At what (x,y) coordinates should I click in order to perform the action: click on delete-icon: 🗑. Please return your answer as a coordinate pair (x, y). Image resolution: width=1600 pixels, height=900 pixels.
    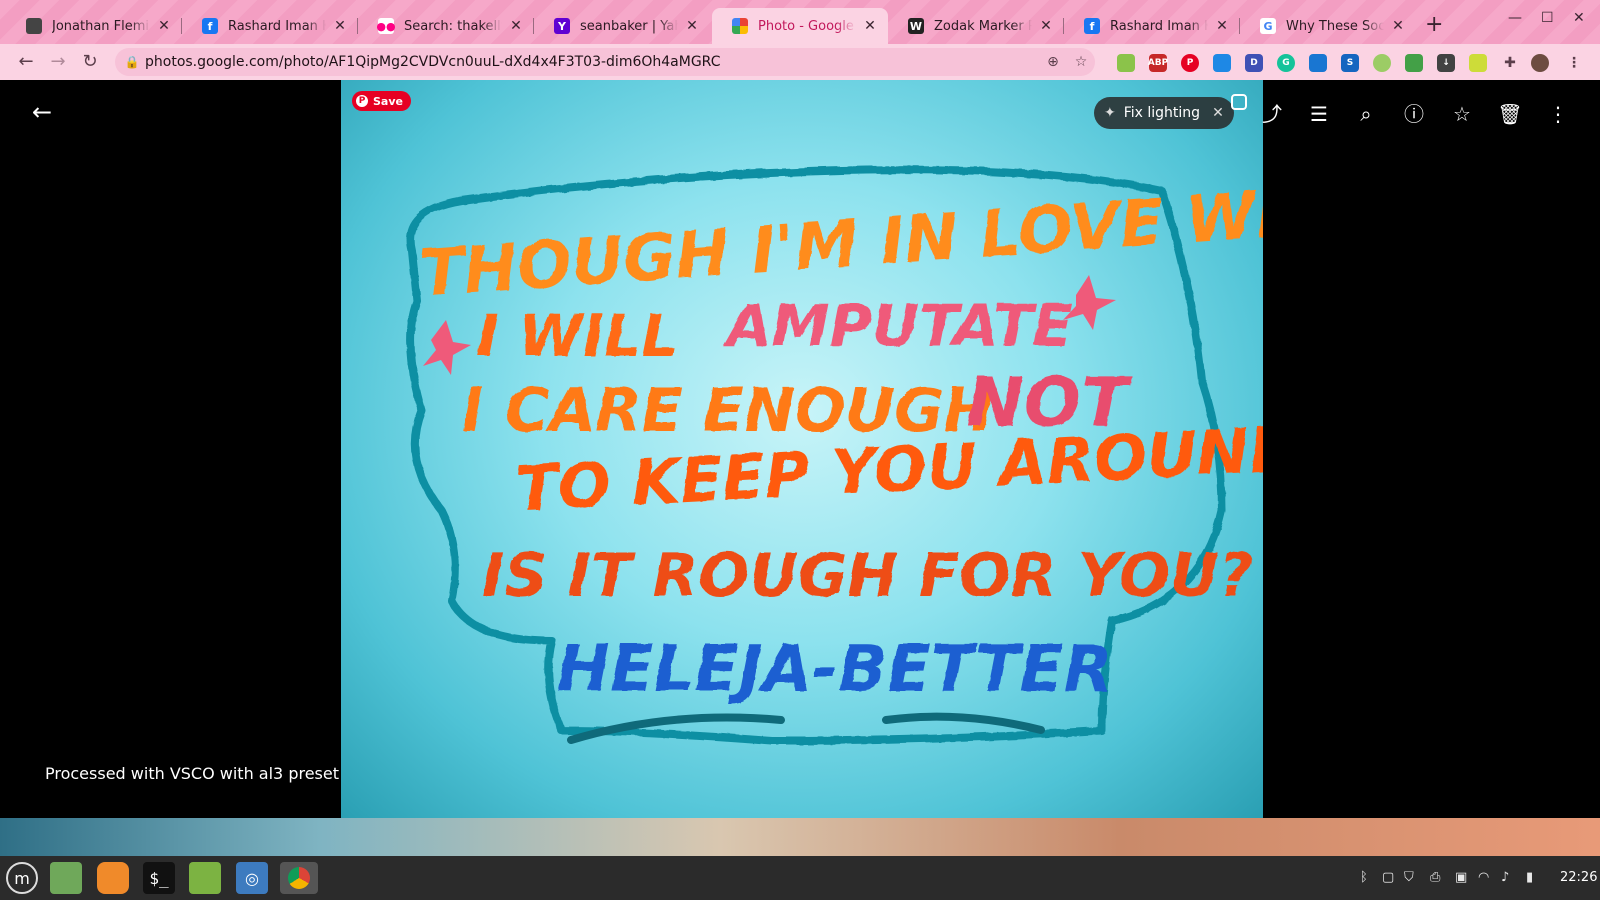
    Looking at the image, I should click on (1510, 114).